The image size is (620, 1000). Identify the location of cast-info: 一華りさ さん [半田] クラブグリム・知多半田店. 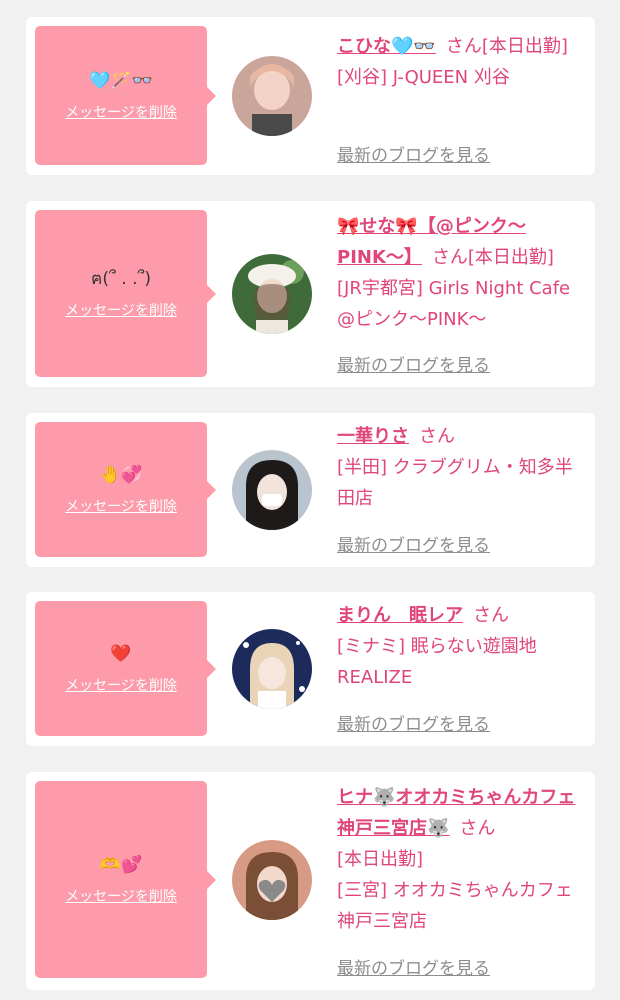
(462, 467).